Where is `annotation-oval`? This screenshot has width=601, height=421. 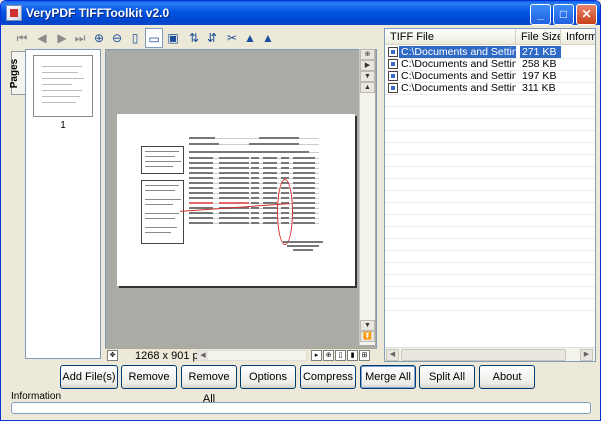 annotation-oval is located at coordinates (285, 212).